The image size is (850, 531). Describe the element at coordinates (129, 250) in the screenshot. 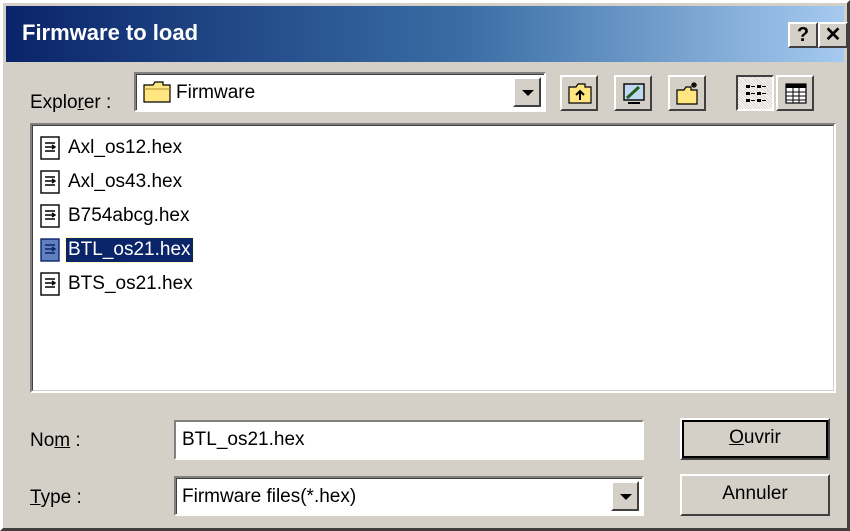

I see `file-name: BTL_os21.hex` at that location.